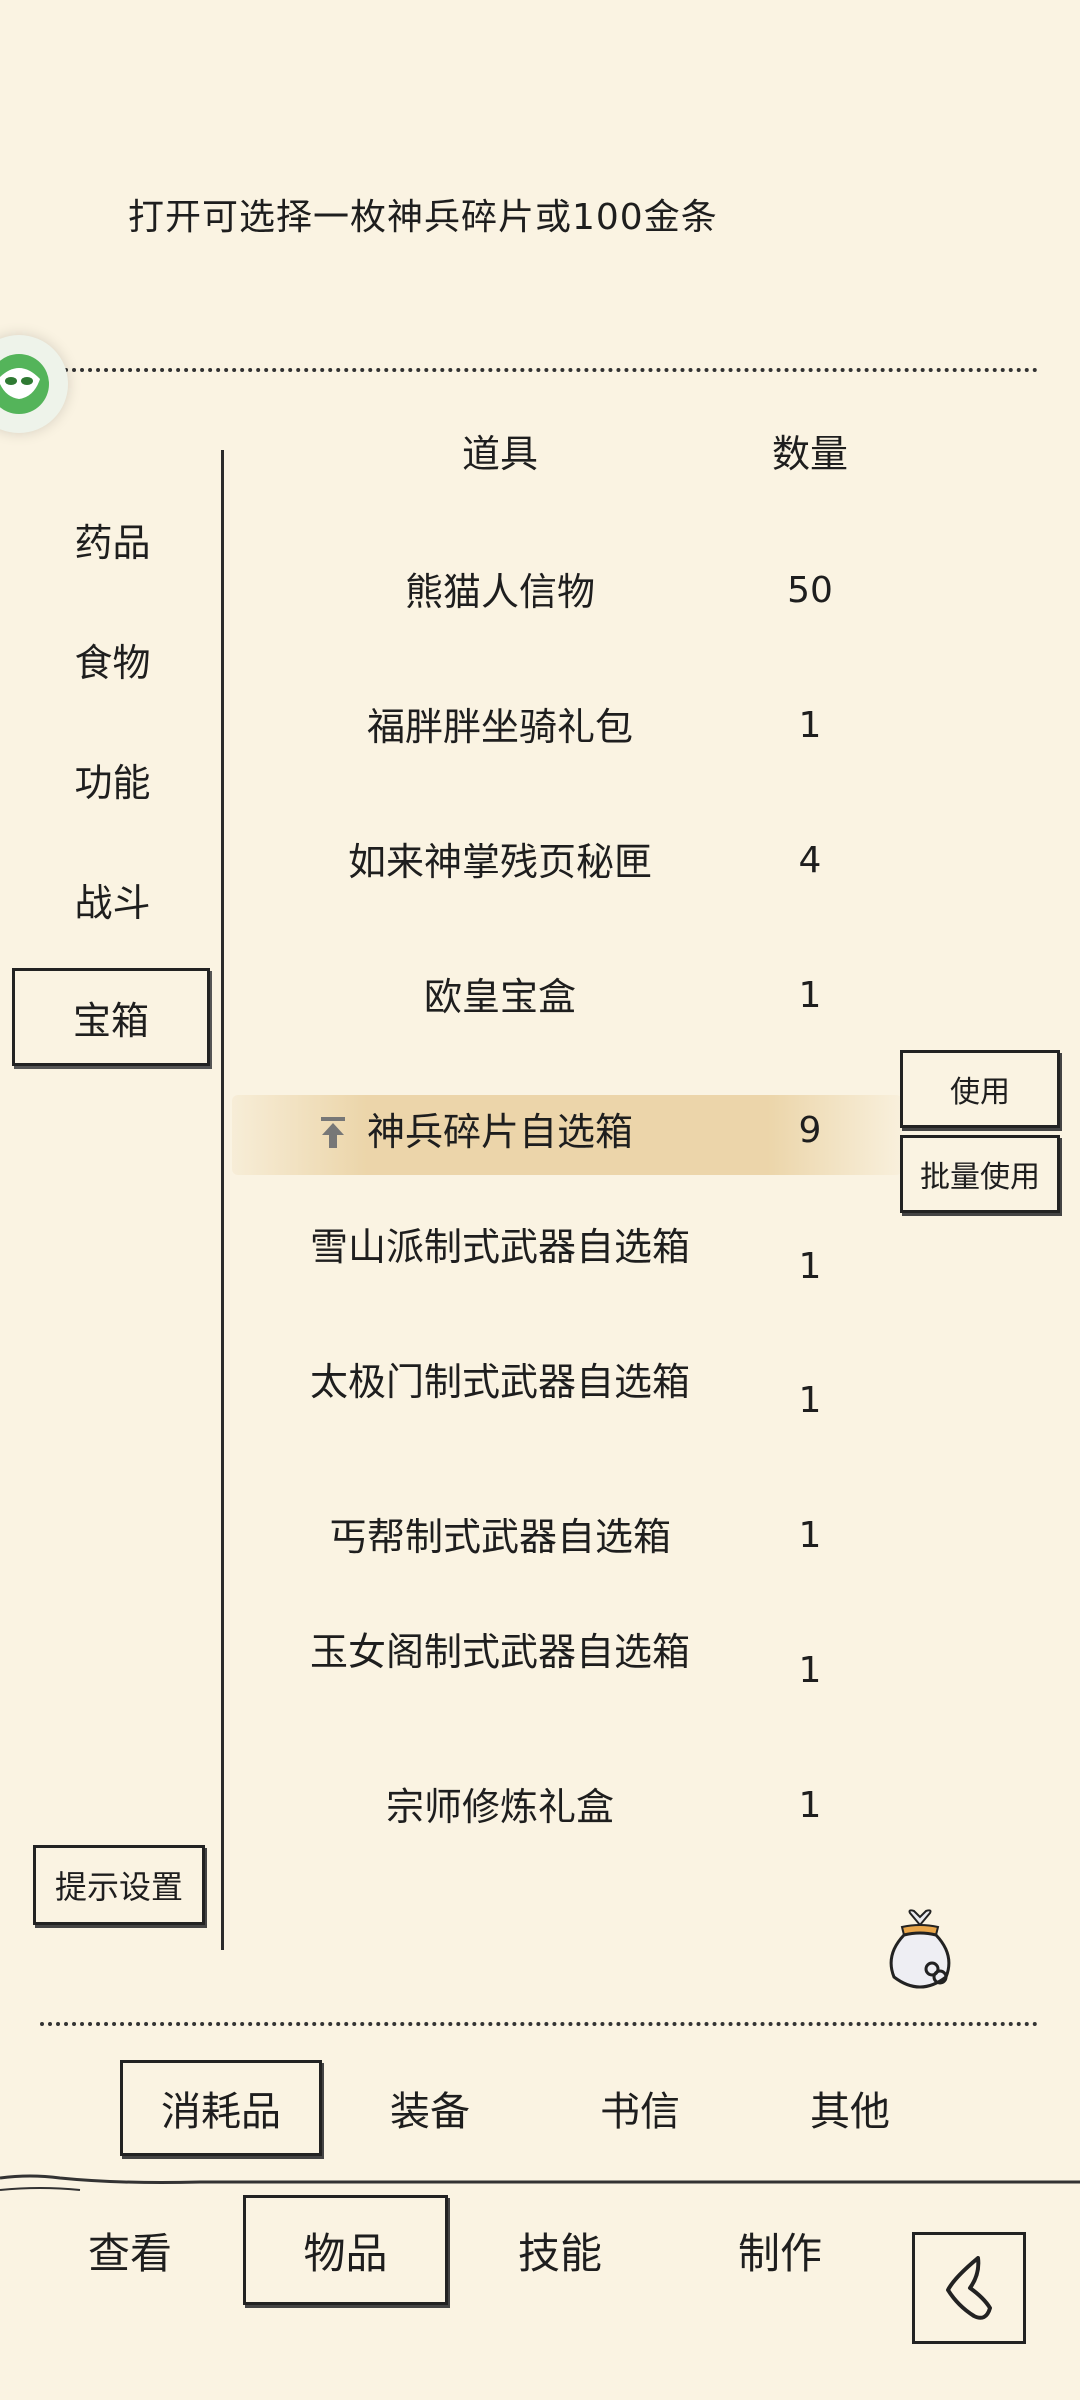  Describe the element at coordinates (221, 2108) in the screenshot. I see `tab-consumables: 消耗品` at that location.